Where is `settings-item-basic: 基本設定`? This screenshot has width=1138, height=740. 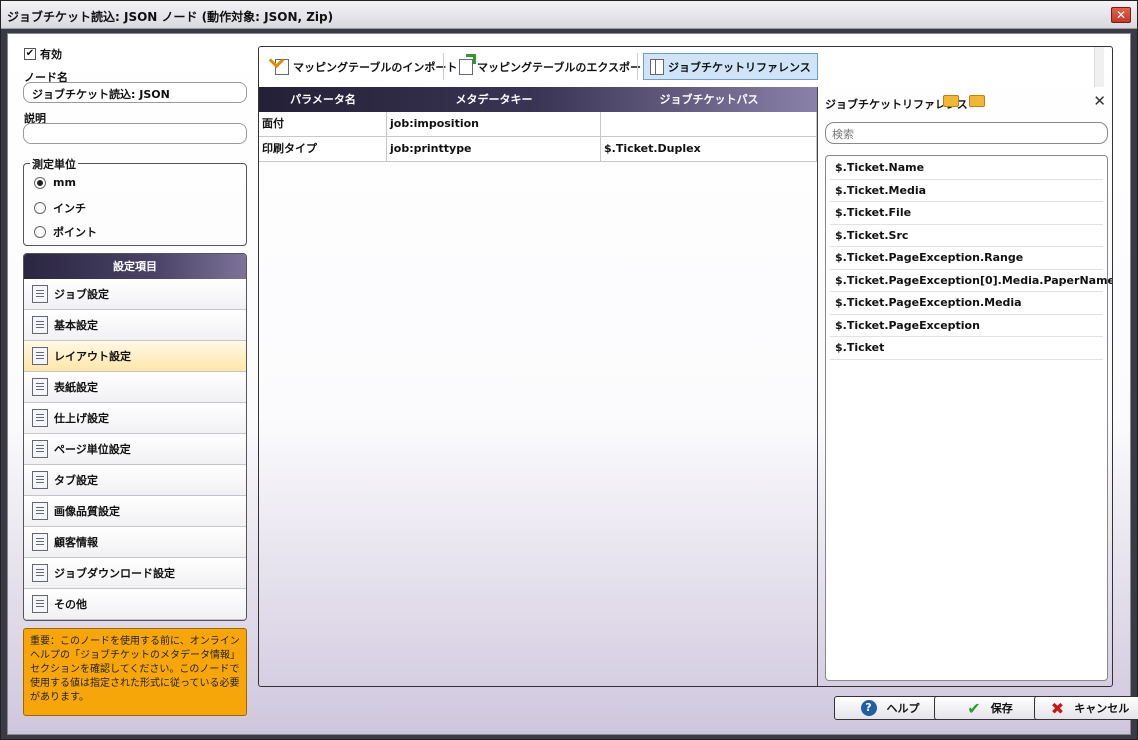
settings-item-basic: 基本設定 is located at coordinates (135, 325).